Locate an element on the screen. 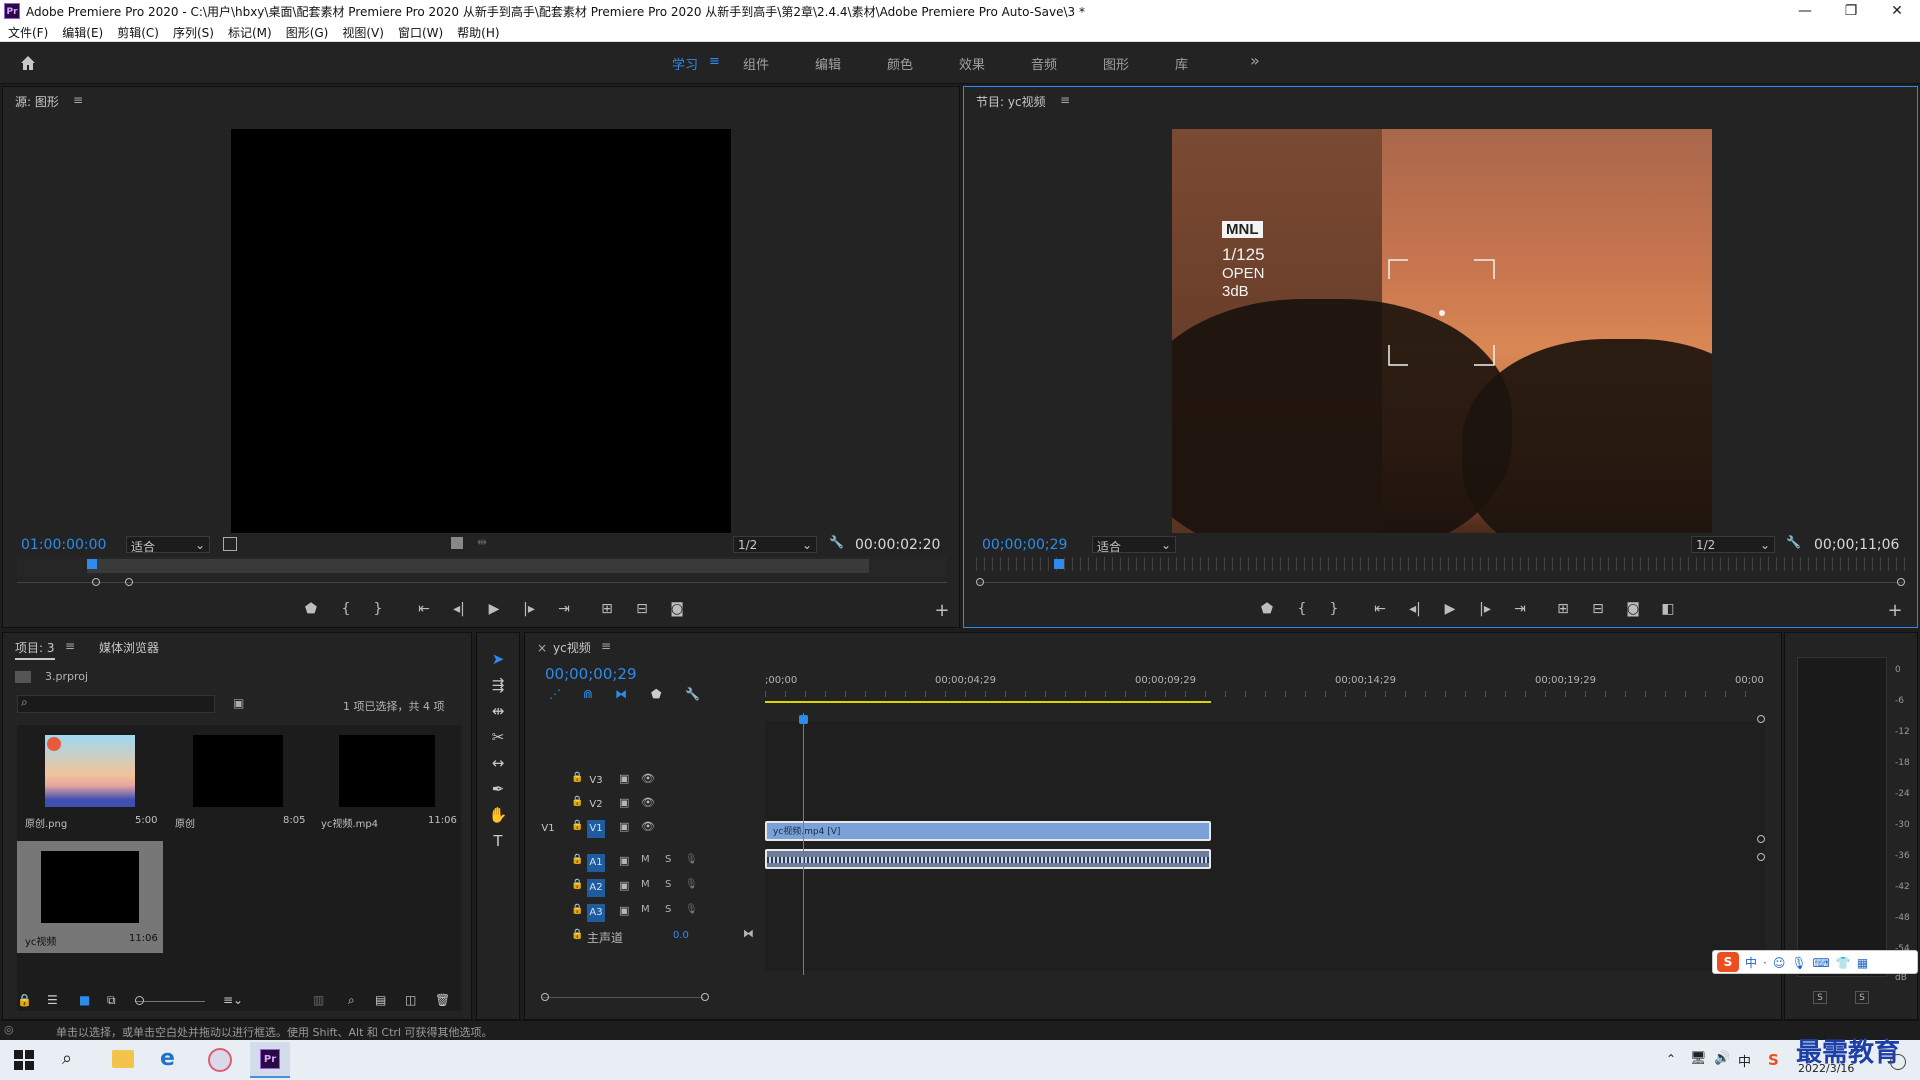 The image size is (1920, 1080). collapse-icon: ⧓ is located at coordinates (748, 933).